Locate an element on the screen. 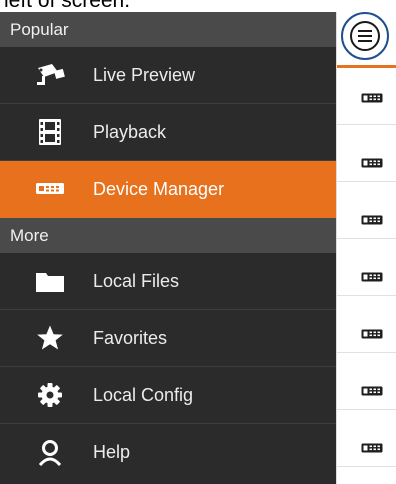 The width and height of the screenshot is (396, 484). menu-item-playback: Playback is located at coordinates (168, 132).